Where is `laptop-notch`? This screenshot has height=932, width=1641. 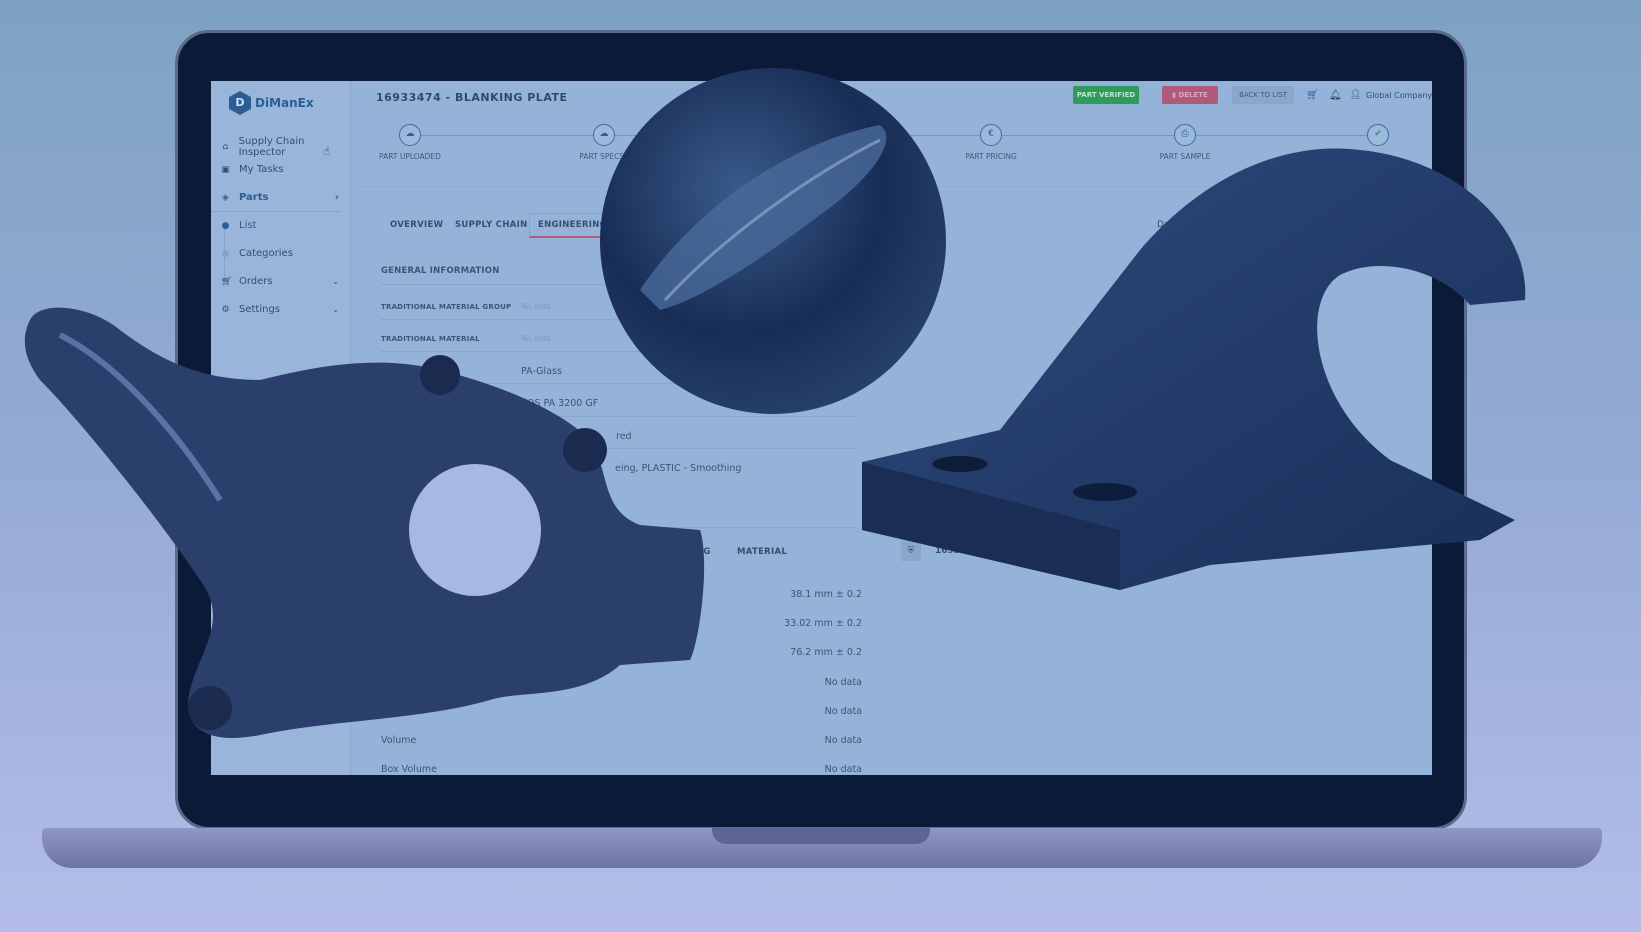 laptop-notch is located at coordinates (821, 836).